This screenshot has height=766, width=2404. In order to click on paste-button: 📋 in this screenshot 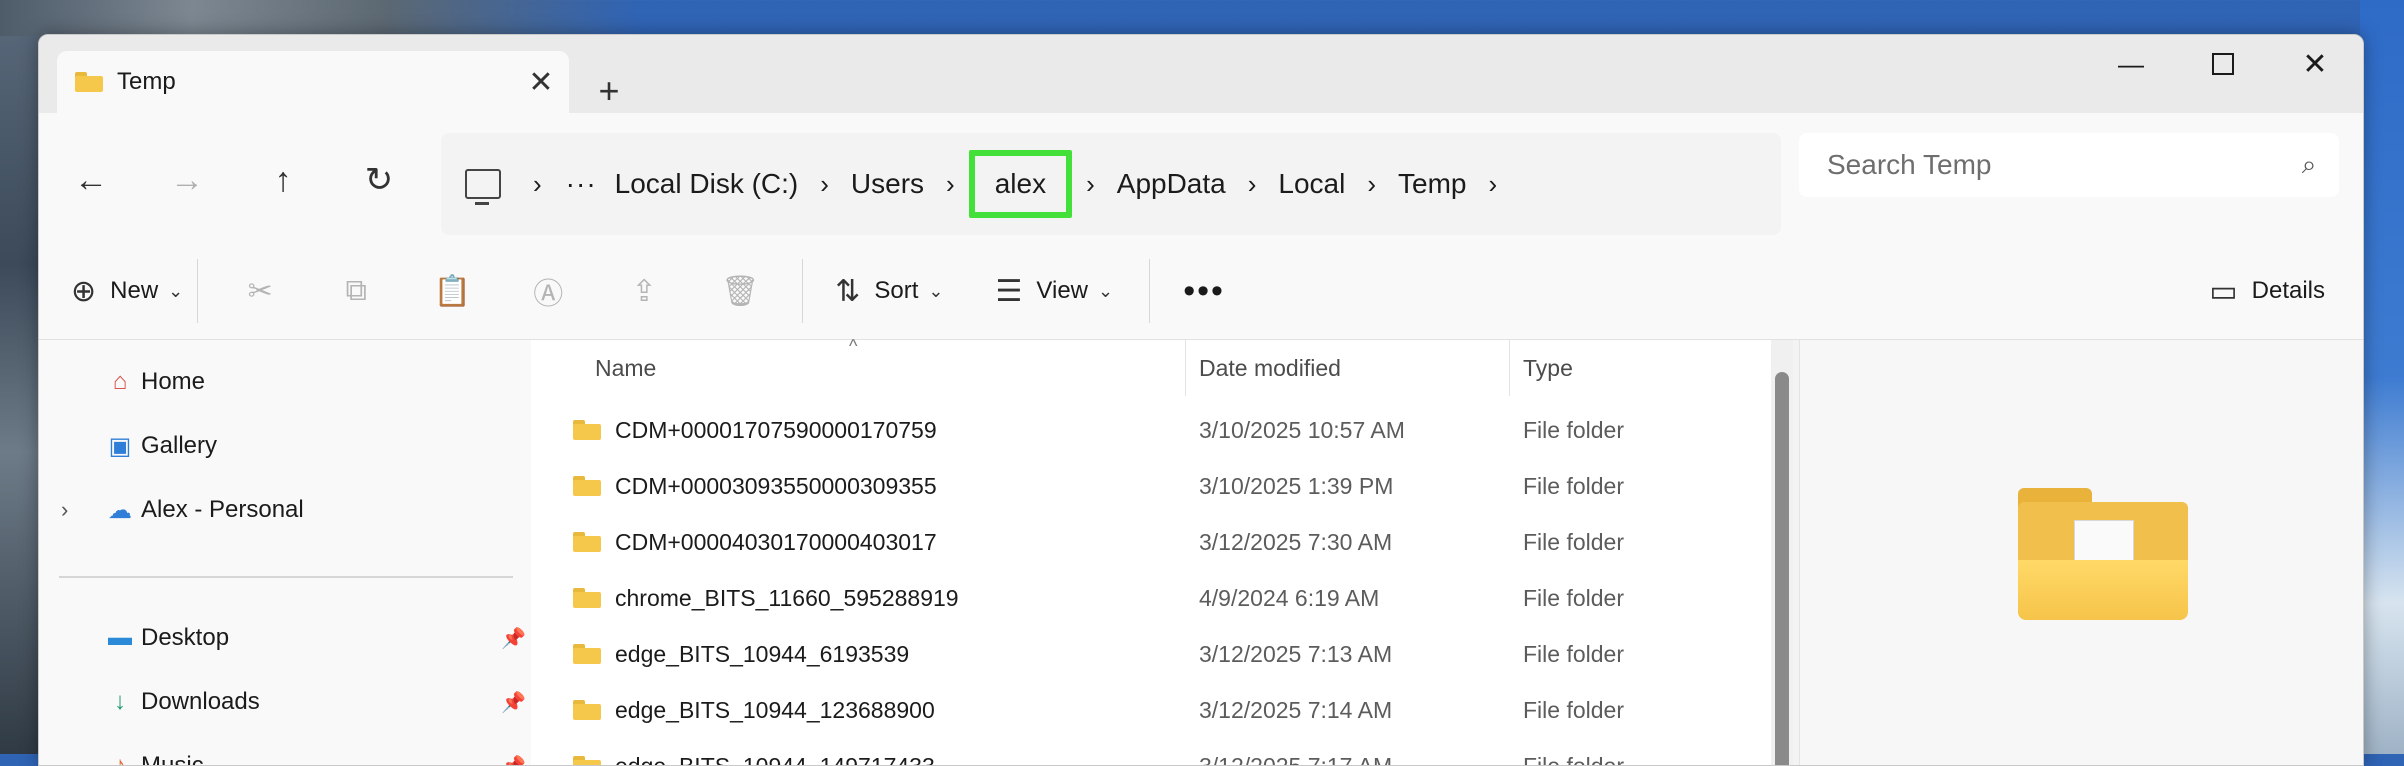, I will do `click(452, 291)`.